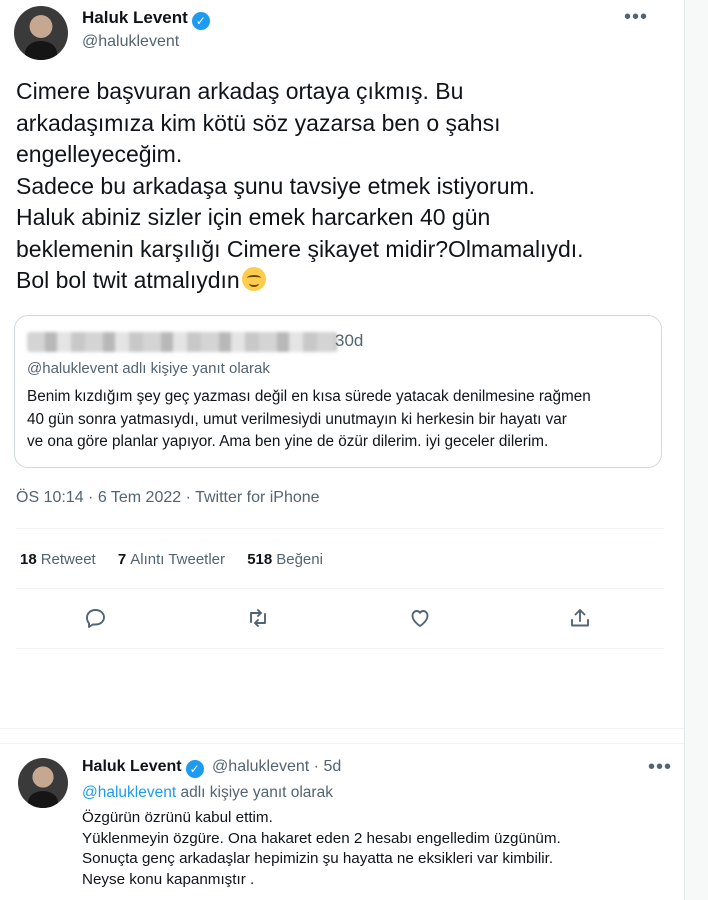 The width and height of the screenshot is (708, 900). I want to click on tweet-text-line-last: Bol bol twit atmalıydın, so click(341, 281).